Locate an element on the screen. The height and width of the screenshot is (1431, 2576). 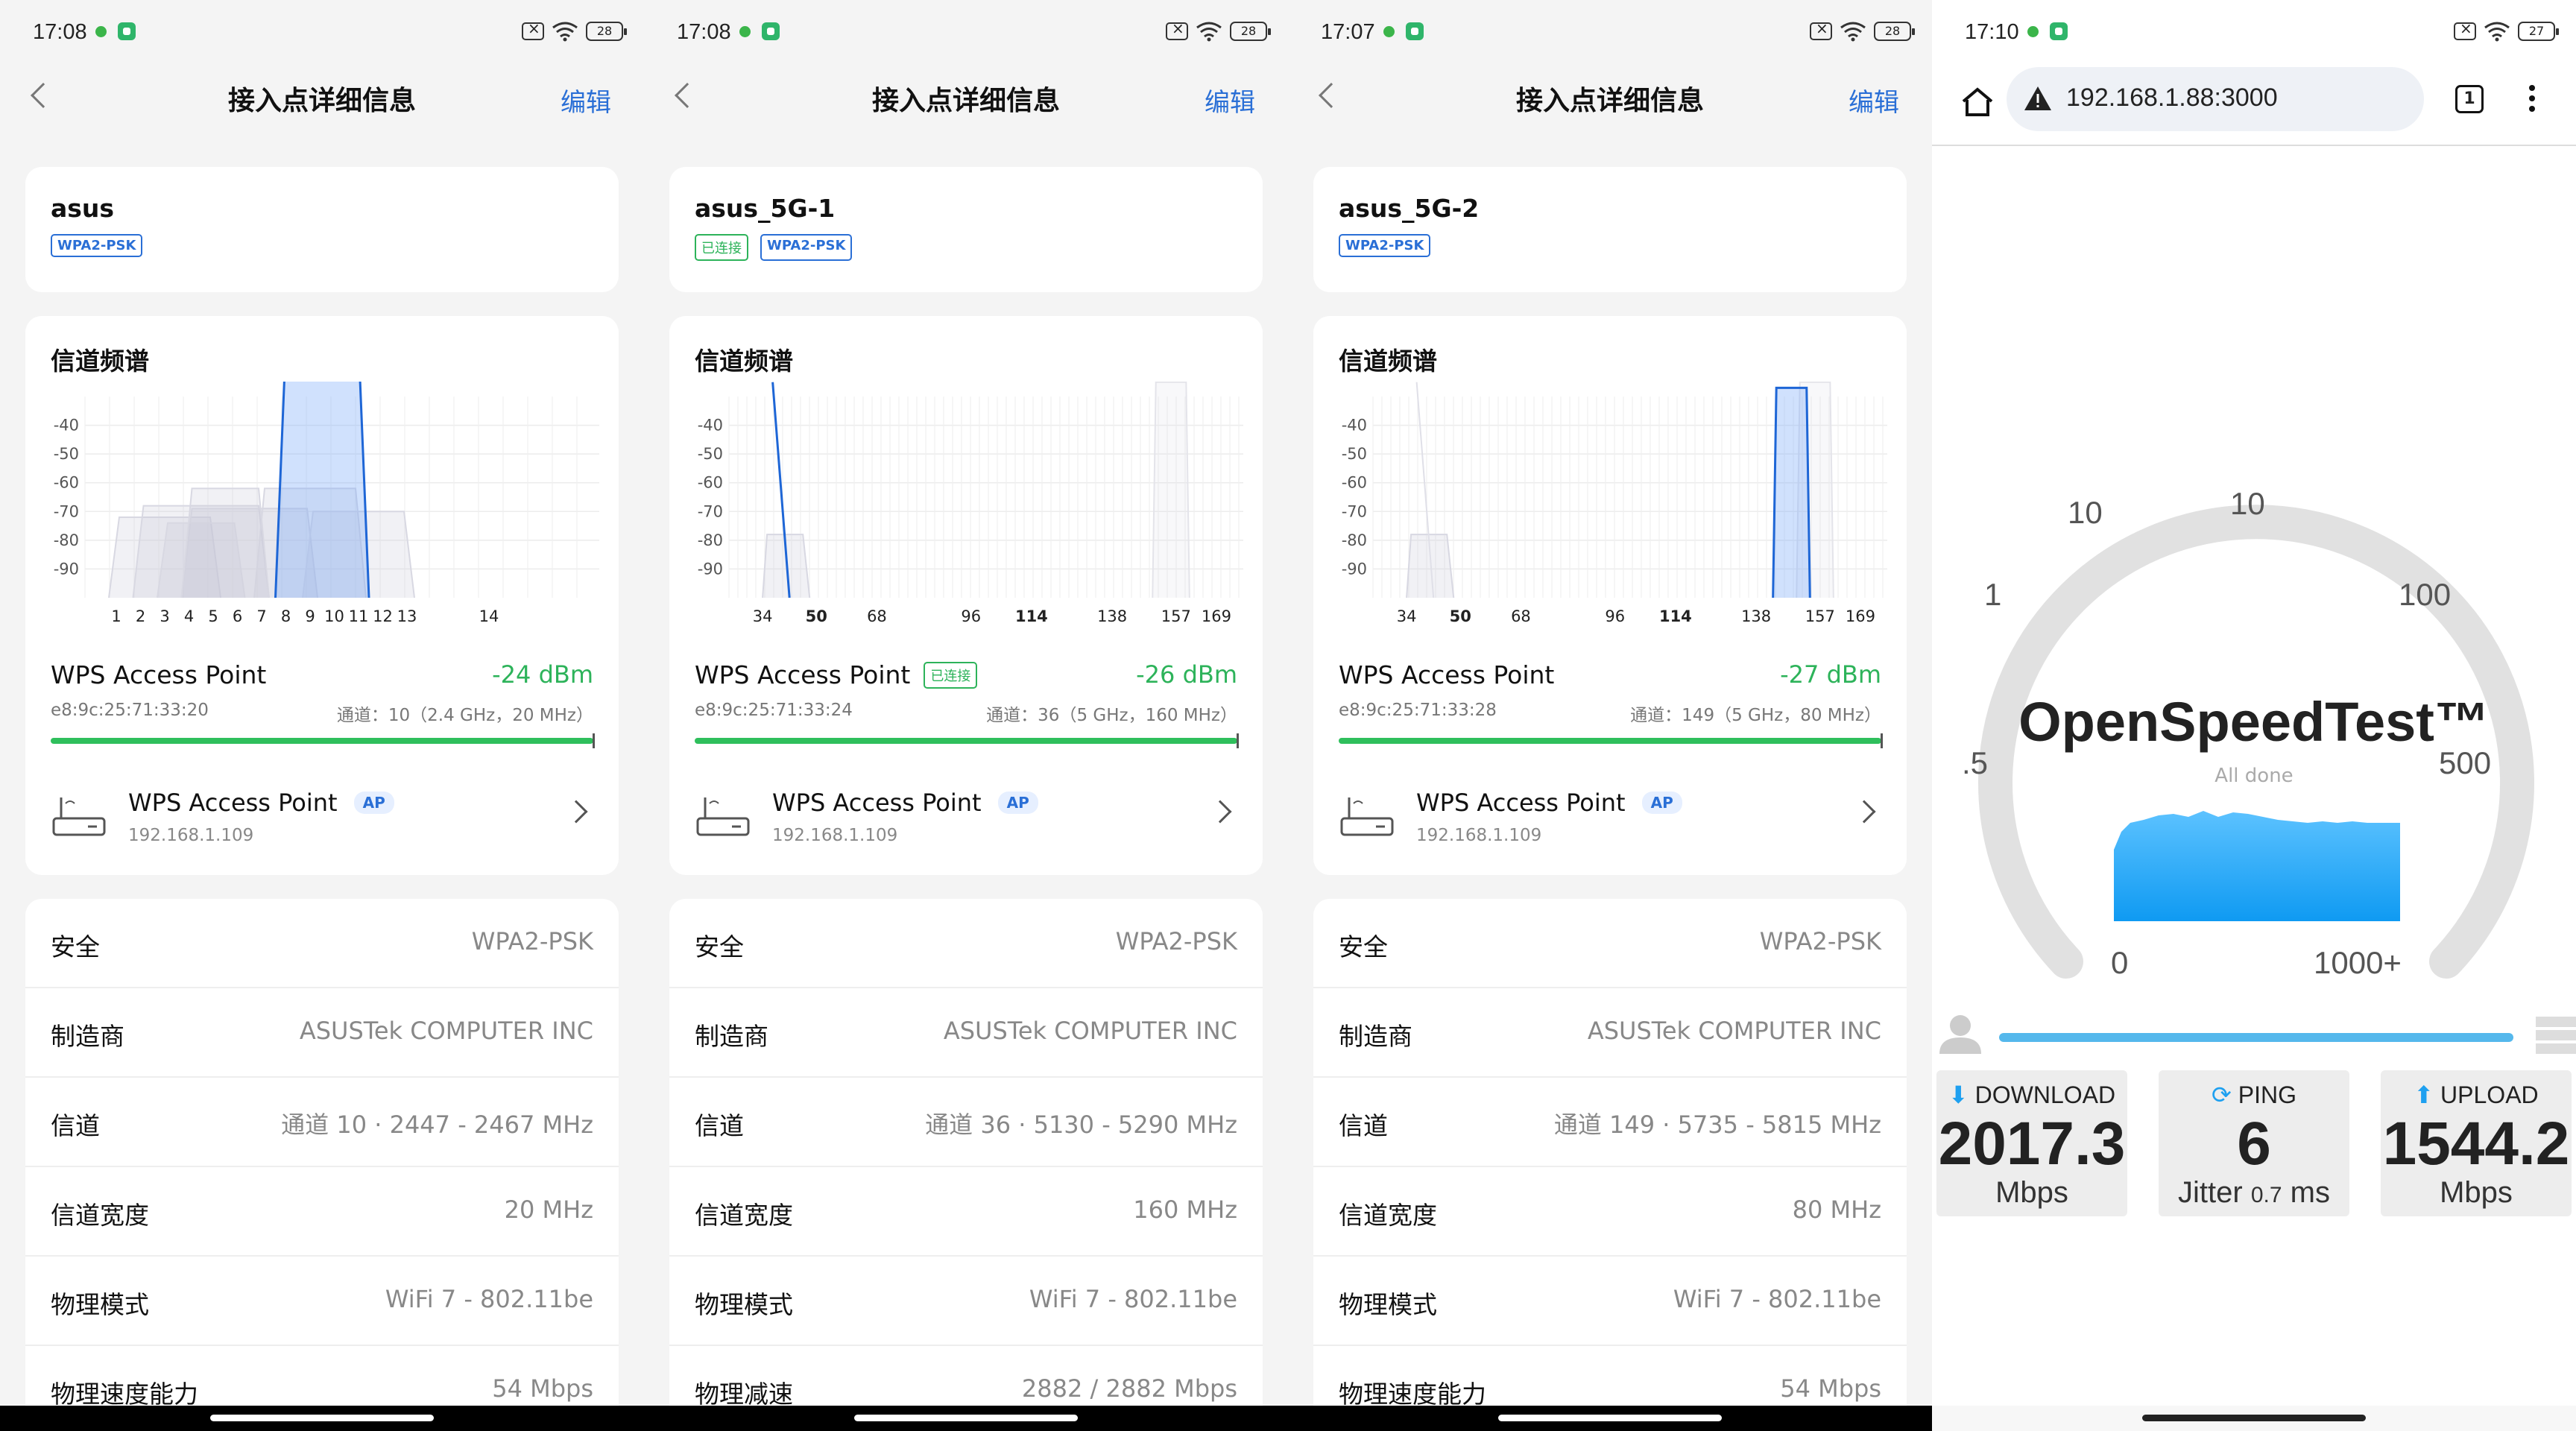
status-bar: 17:07 28 is located at coordinates (1610, 33).